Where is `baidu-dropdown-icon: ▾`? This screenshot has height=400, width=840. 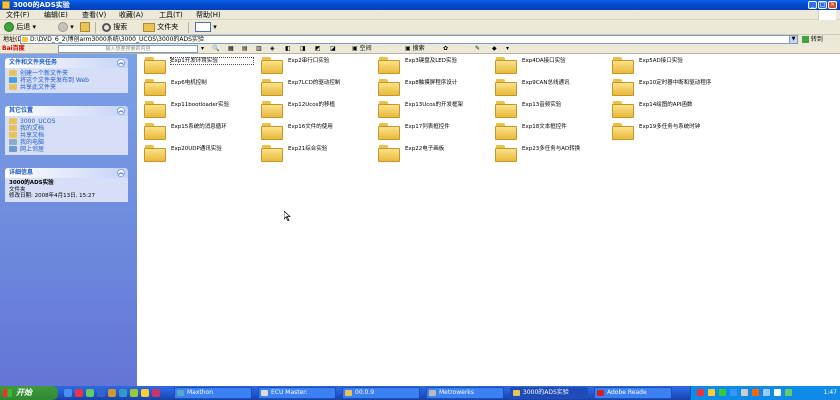
baidu-dropdown-icon: ▾ is located at coordinates (202, 49).